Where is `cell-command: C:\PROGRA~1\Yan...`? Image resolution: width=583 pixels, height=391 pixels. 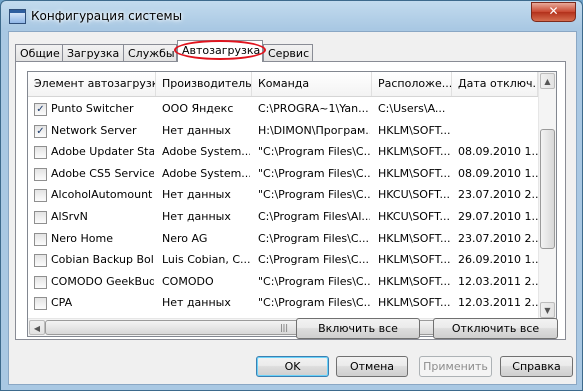
cell-command: C:\PROGRA~1\Yan... is located at coordinates (313, 108).